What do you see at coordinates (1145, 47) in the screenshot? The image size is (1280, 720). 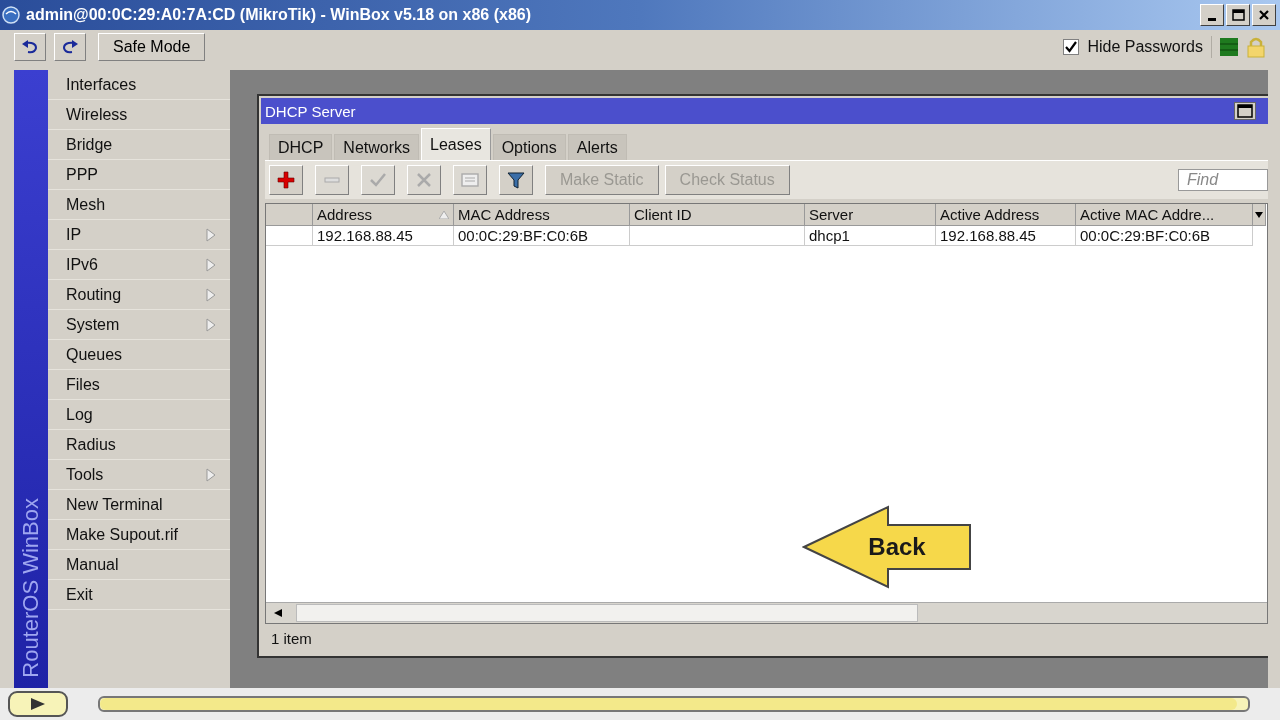 I see `hide-passwords-label: Hide Passwords` at bounding box center [1145, 47].